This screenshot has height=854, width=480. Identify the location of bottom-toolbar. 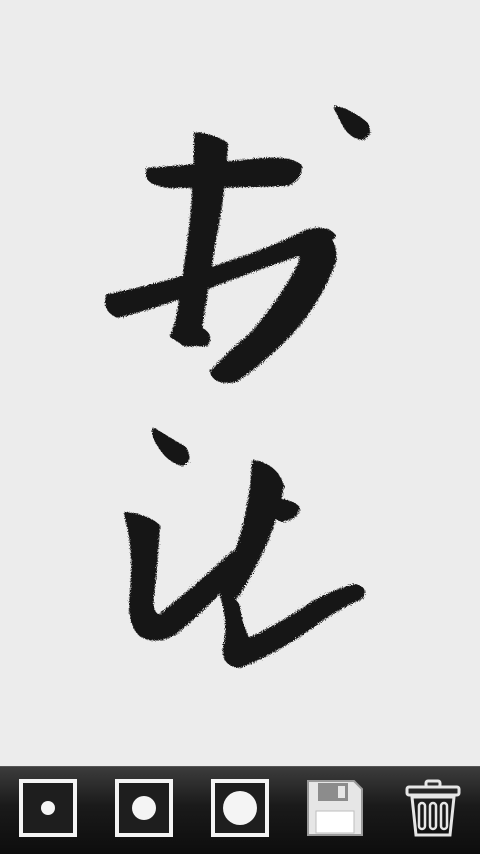
(240, 810).